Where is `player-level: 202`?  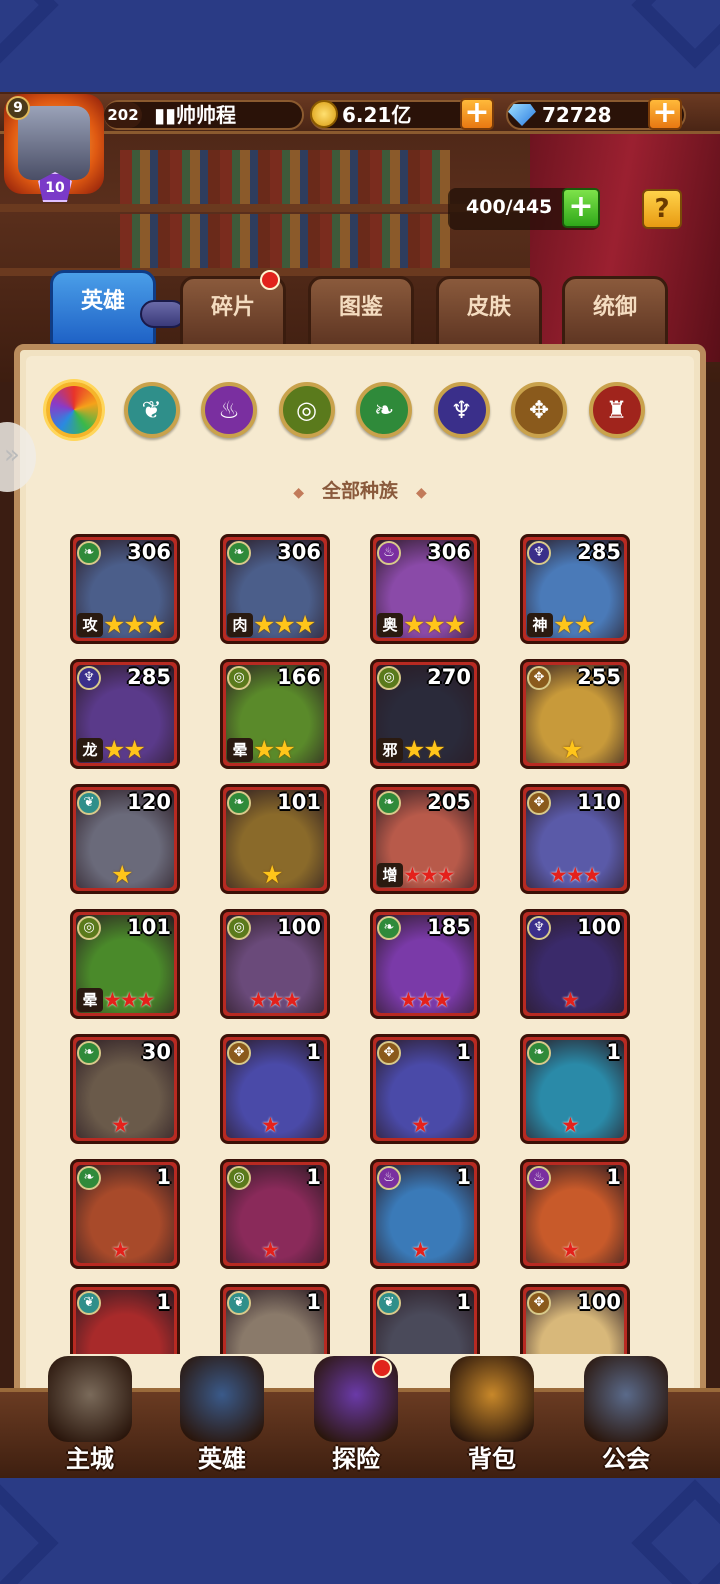 player-level: 202 is located at coordinates (123, 115).